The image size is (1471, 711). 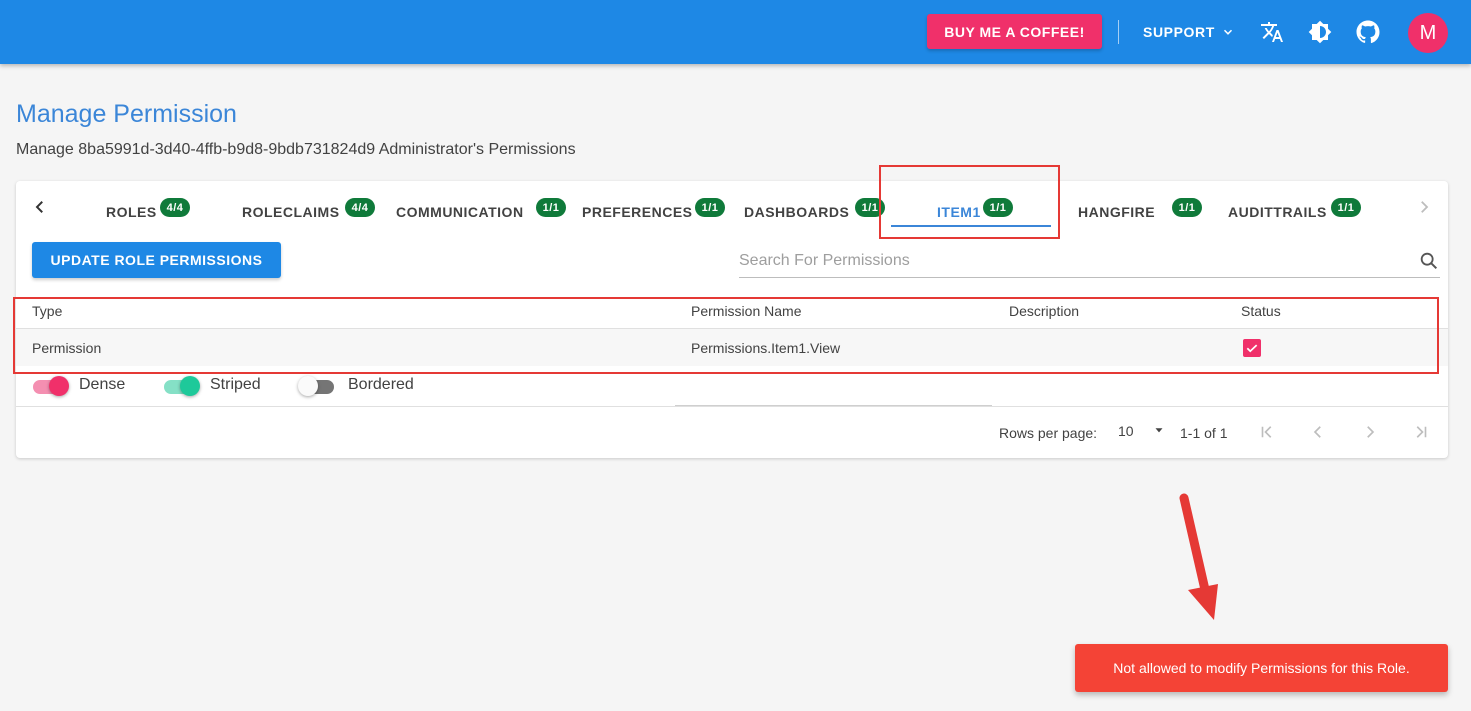 What do you see at coordinates (102, 384) in the screenshot?
I see `dense-label: Dense` at bounding box center [102, 384].